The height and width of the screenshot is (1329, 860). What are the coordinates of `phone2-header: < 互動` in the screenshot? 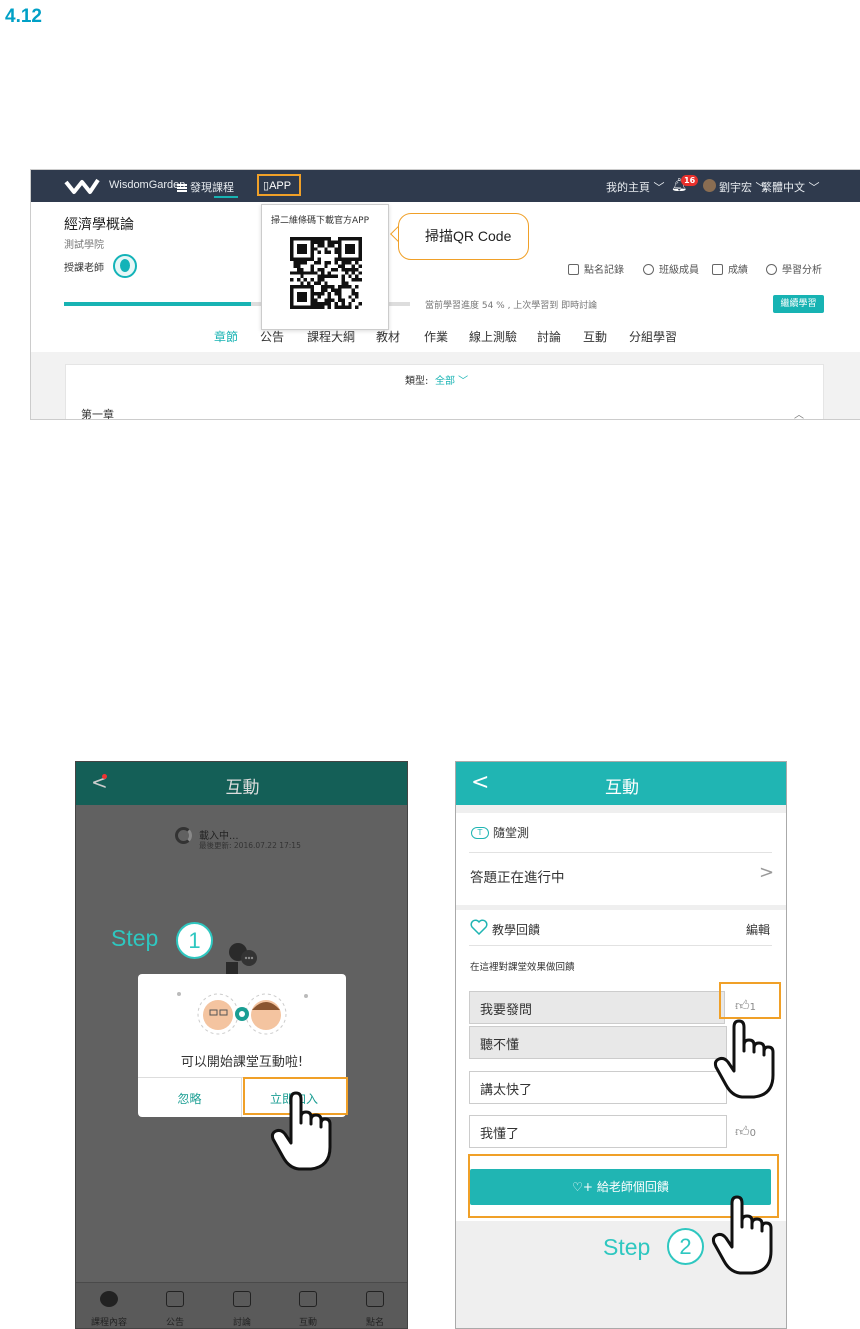 It's located at (621, 783).